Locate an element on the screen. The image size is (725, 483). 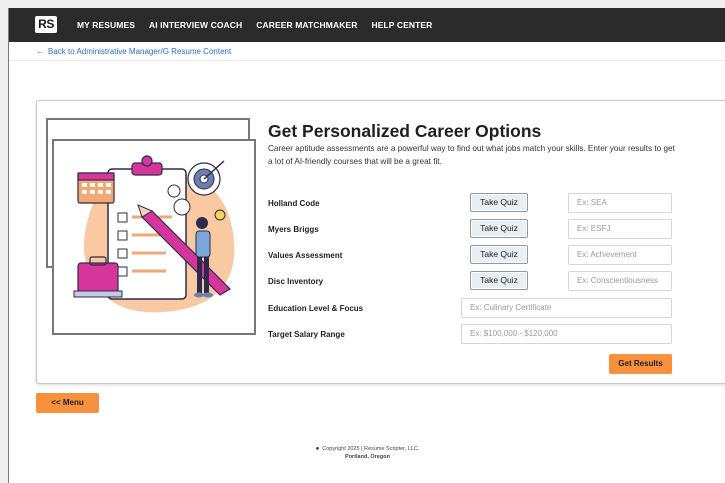
divider is located at coordinates (367, 60).